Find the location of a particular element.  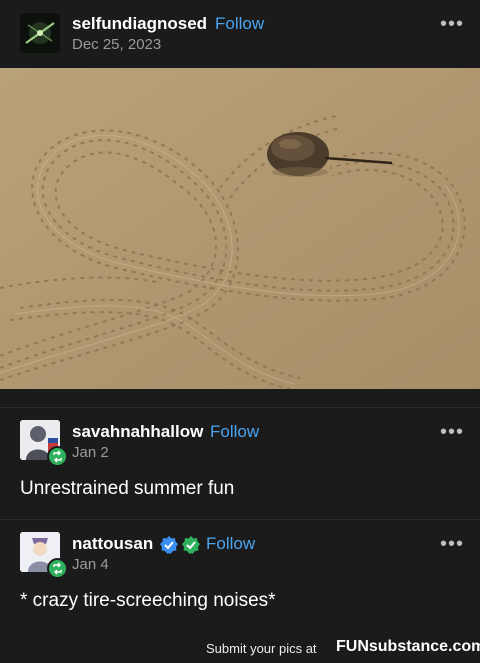

post-date: Dec 25, 2023 is located at coordinates (117, 44).